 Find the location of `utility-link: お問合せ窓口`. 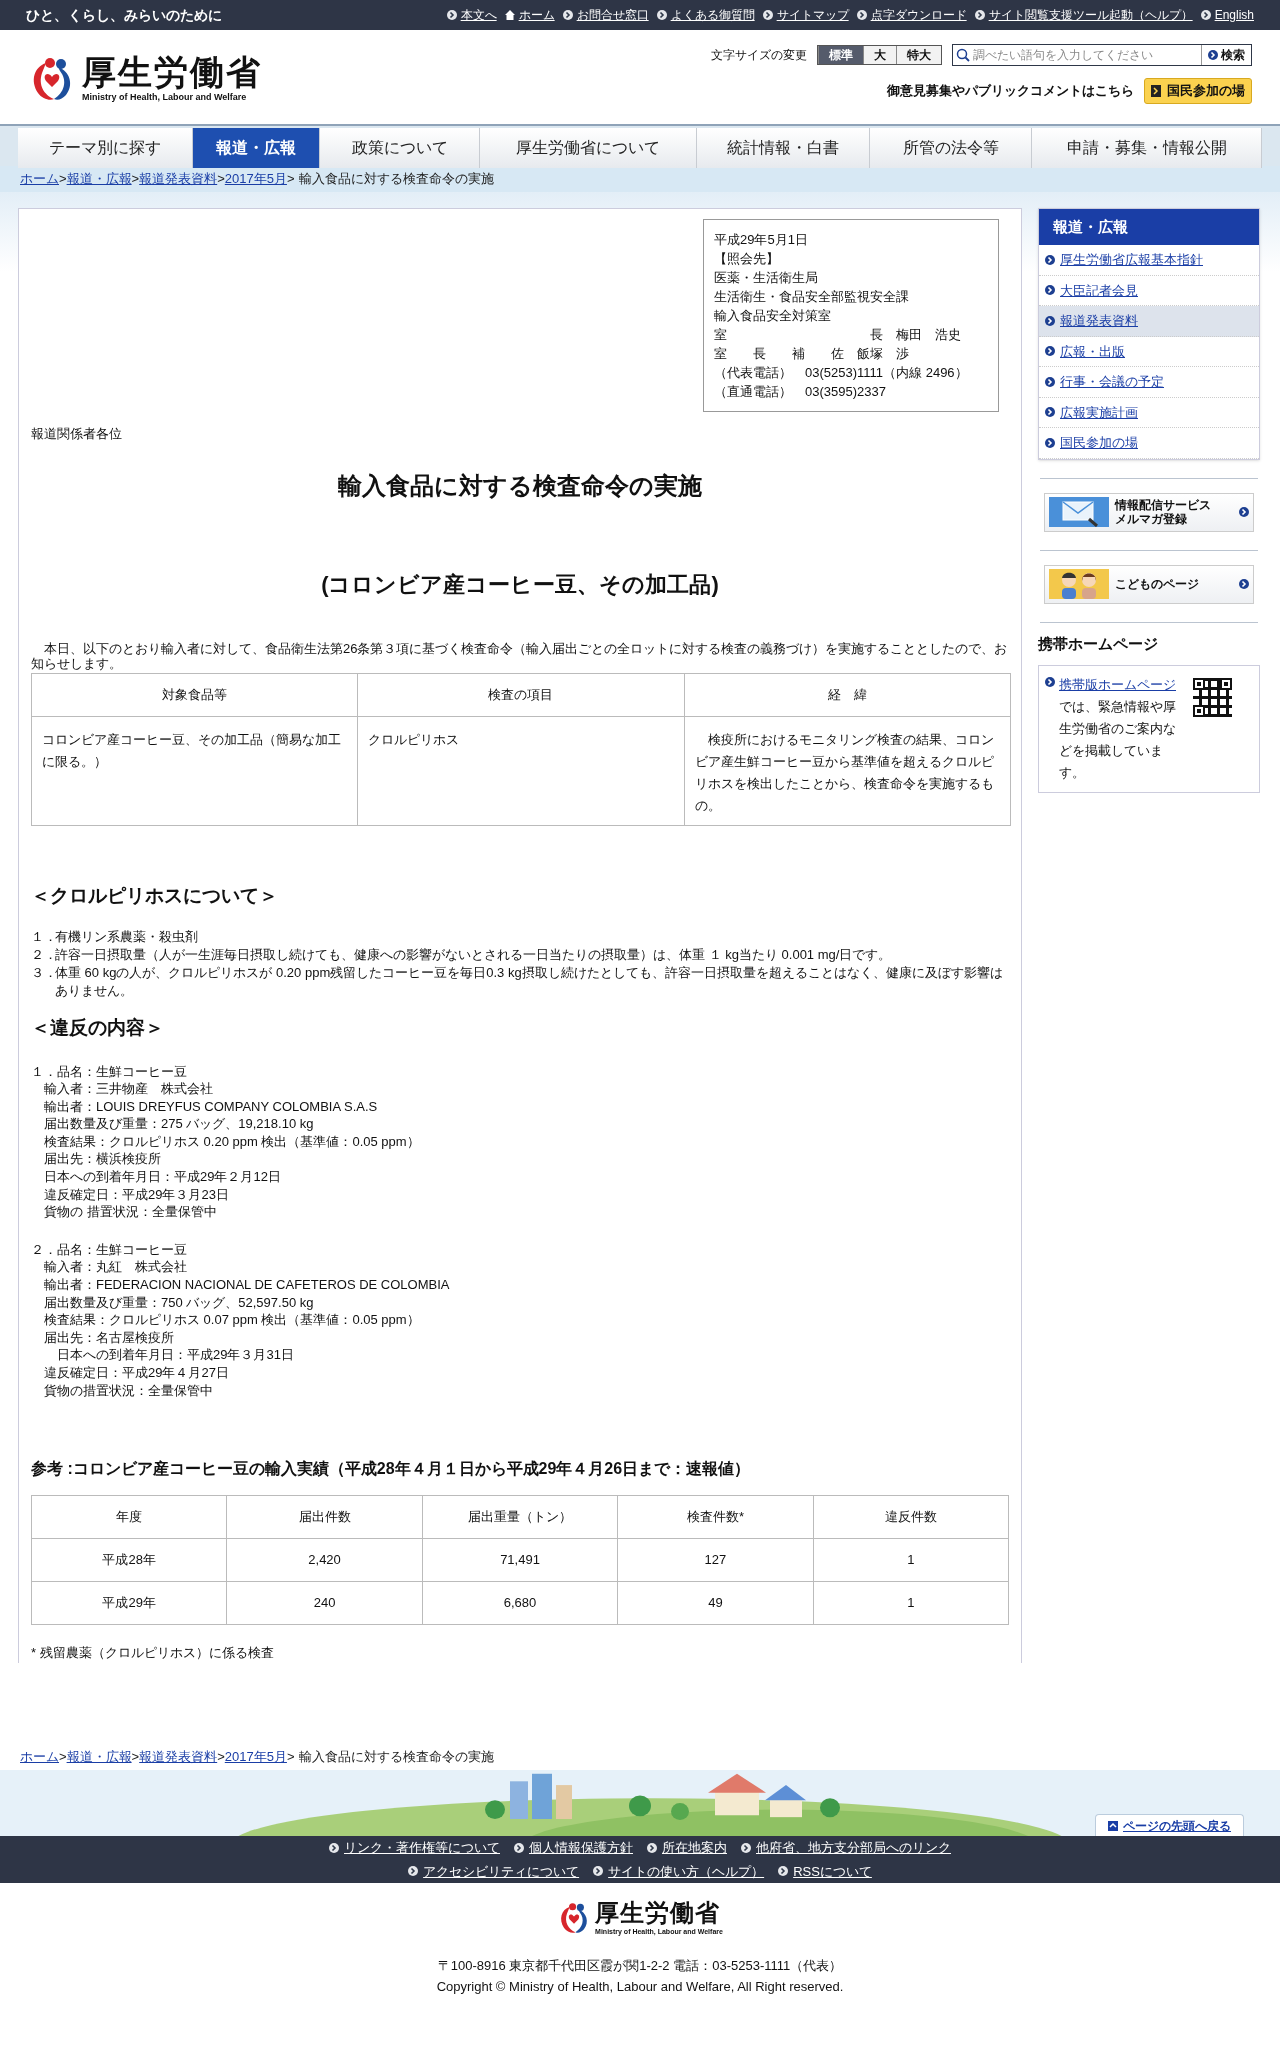

utility-link: お問合せ窓口 is located at coordinates (612, 15).